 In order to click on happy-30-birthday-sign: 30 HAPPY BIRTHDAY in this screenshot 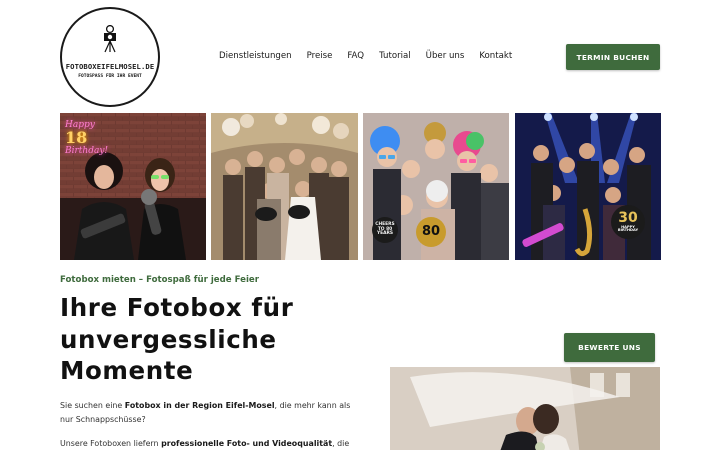, I will do `click(628, 222)`.